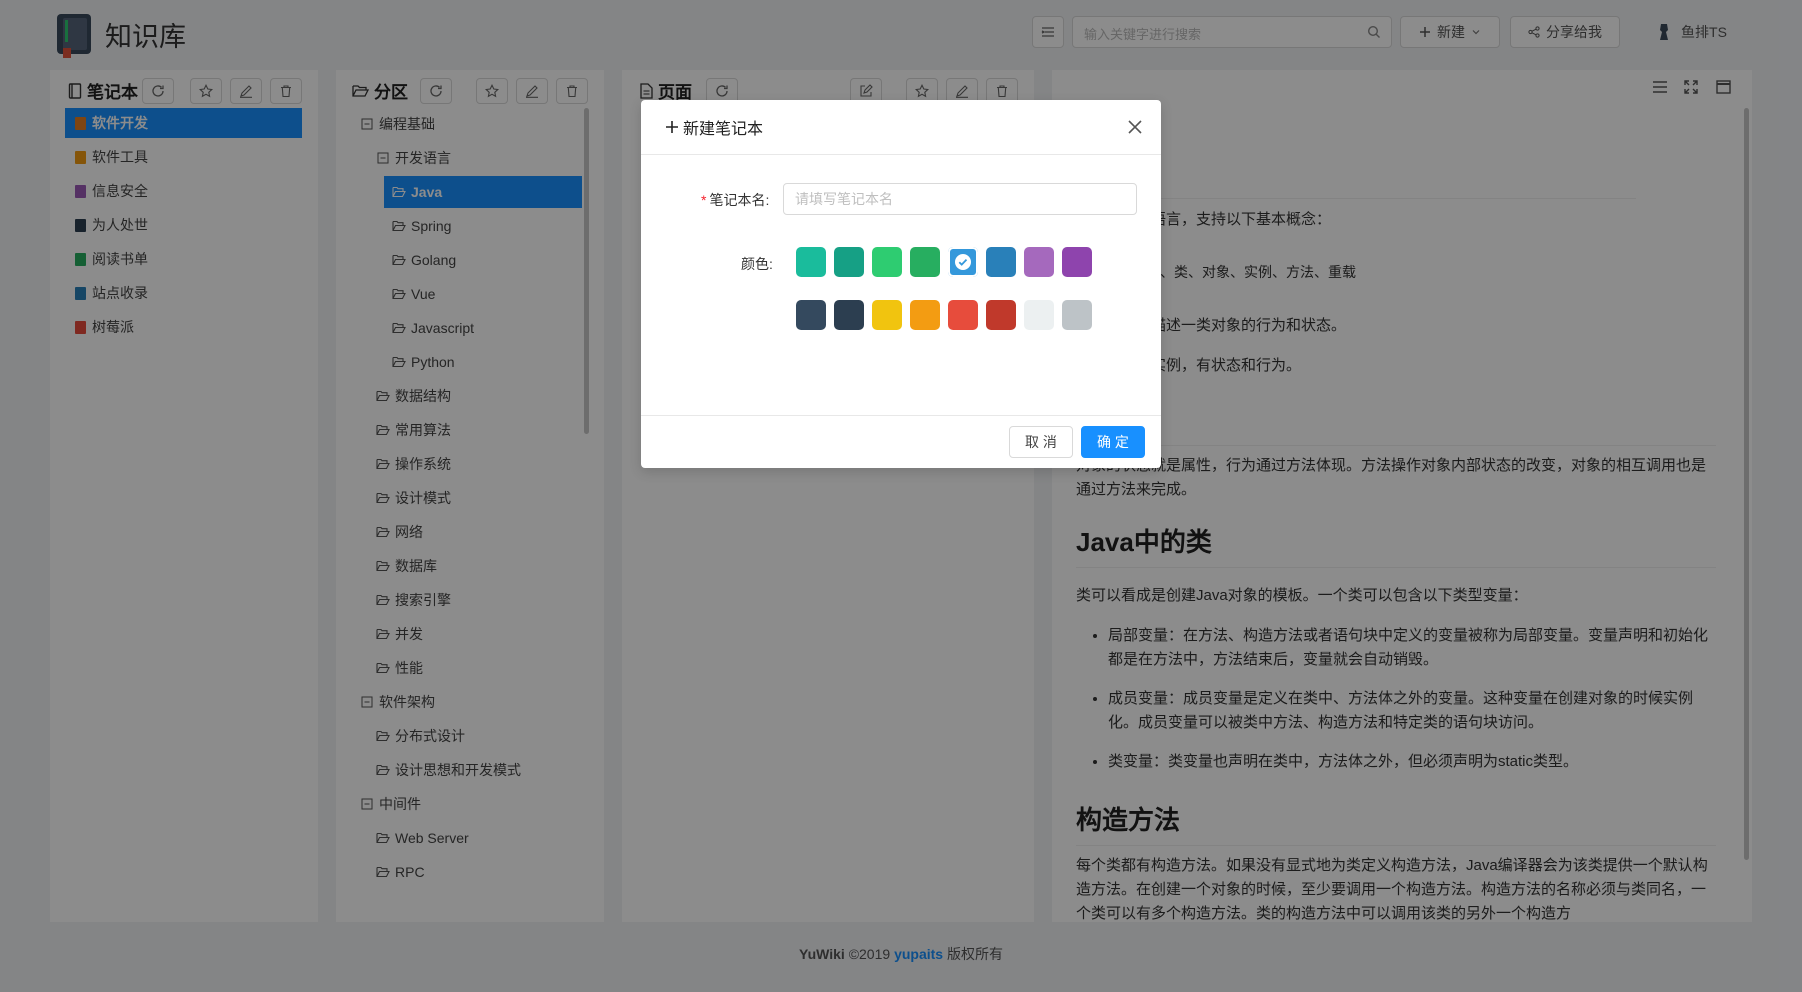 The height and width of the screenshot is (992, 1802). What do you see at coordinates (901, 441) in the screenshot?
I see `modal-footer: 取 消 确 定` at bounding box center [901, 441].